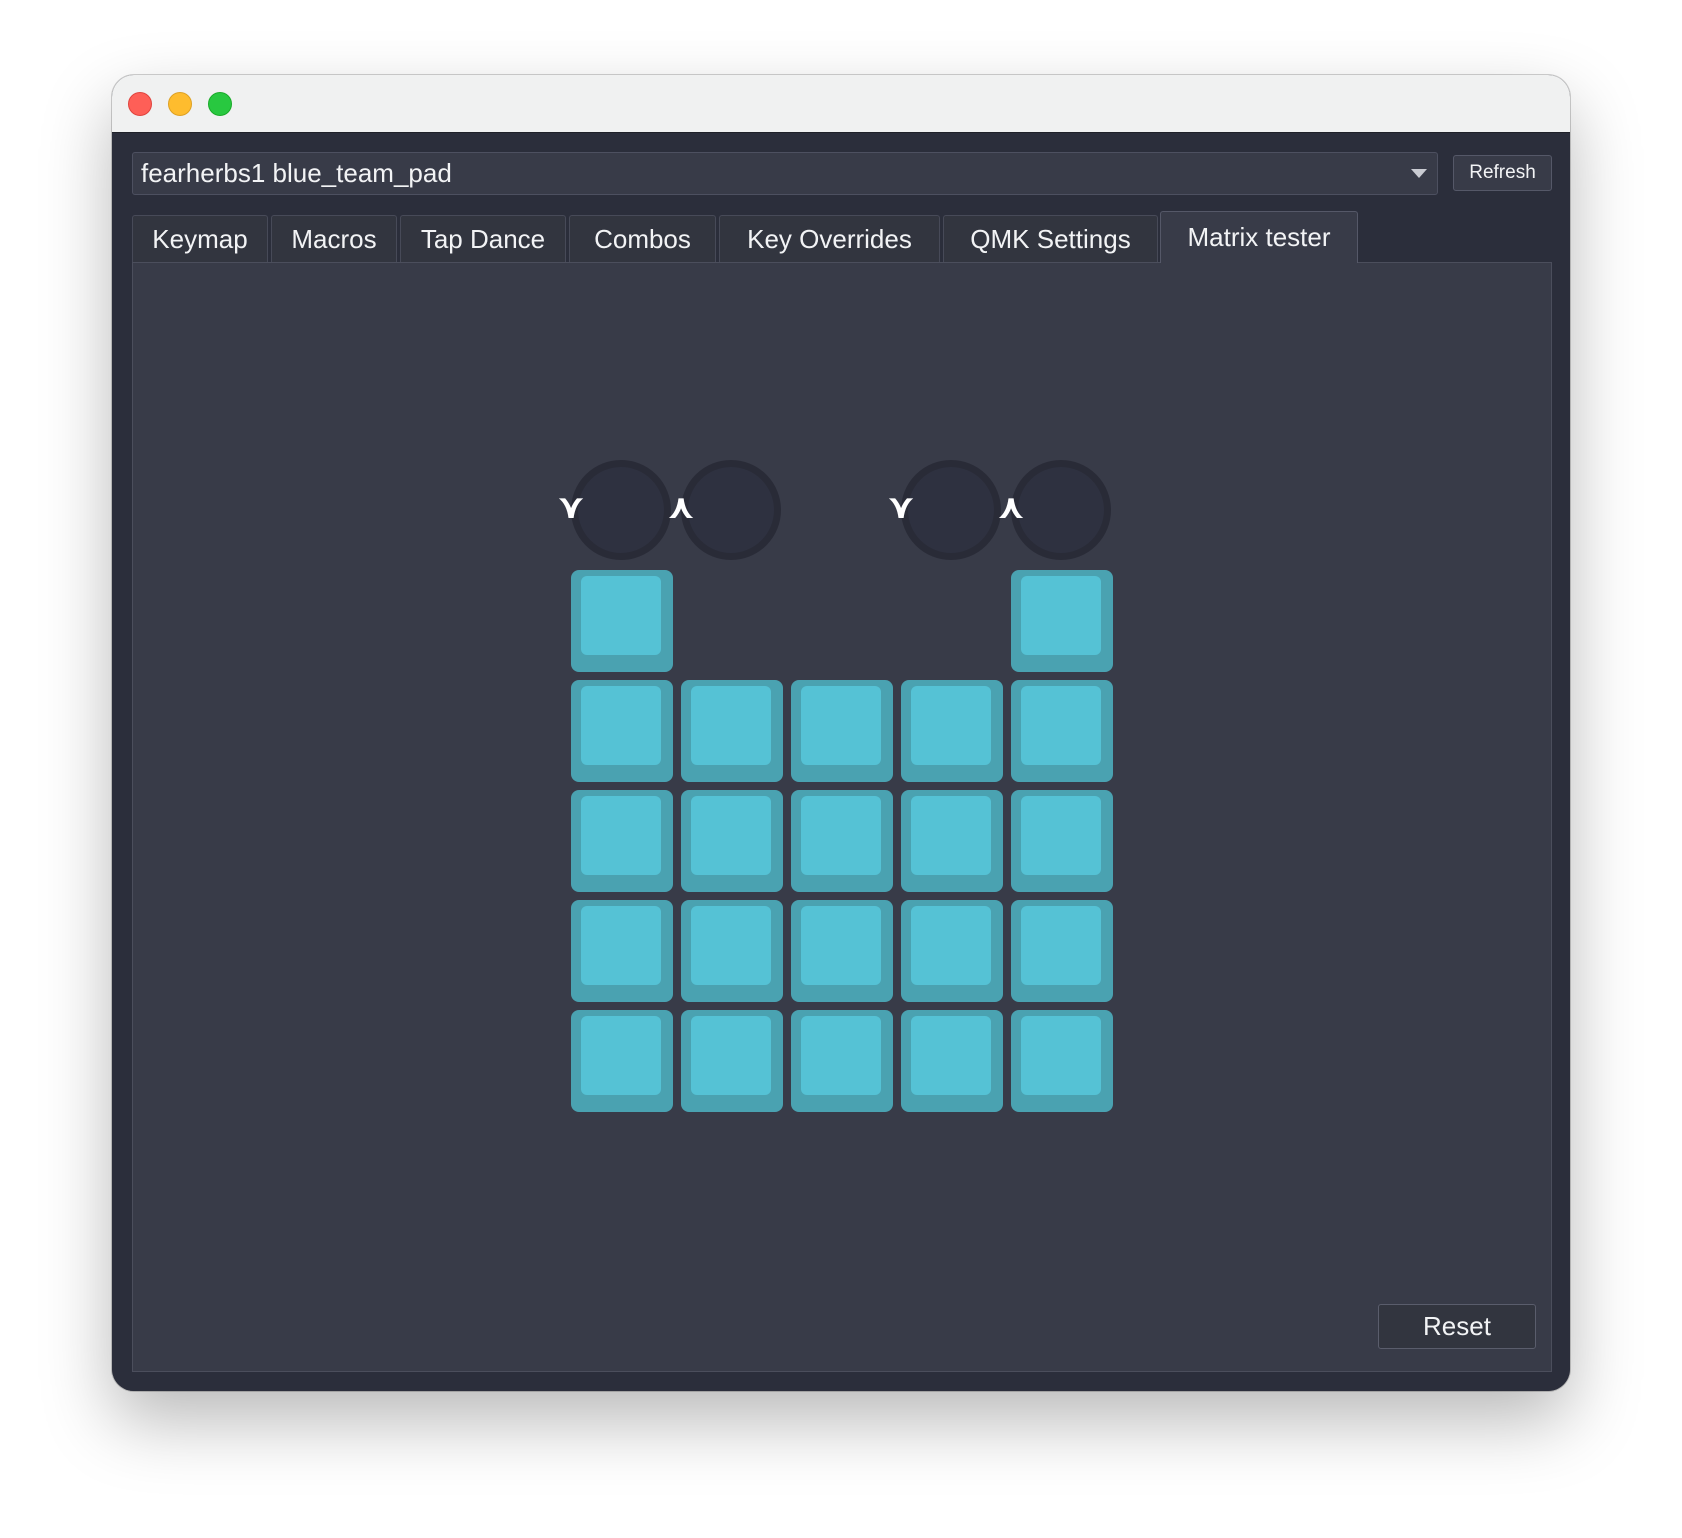 The height and width of the screenshot is (1538, 1682). Describe the element at coordinates (180, 104) in the screenshot. I see `minimize-window-button` at that location.